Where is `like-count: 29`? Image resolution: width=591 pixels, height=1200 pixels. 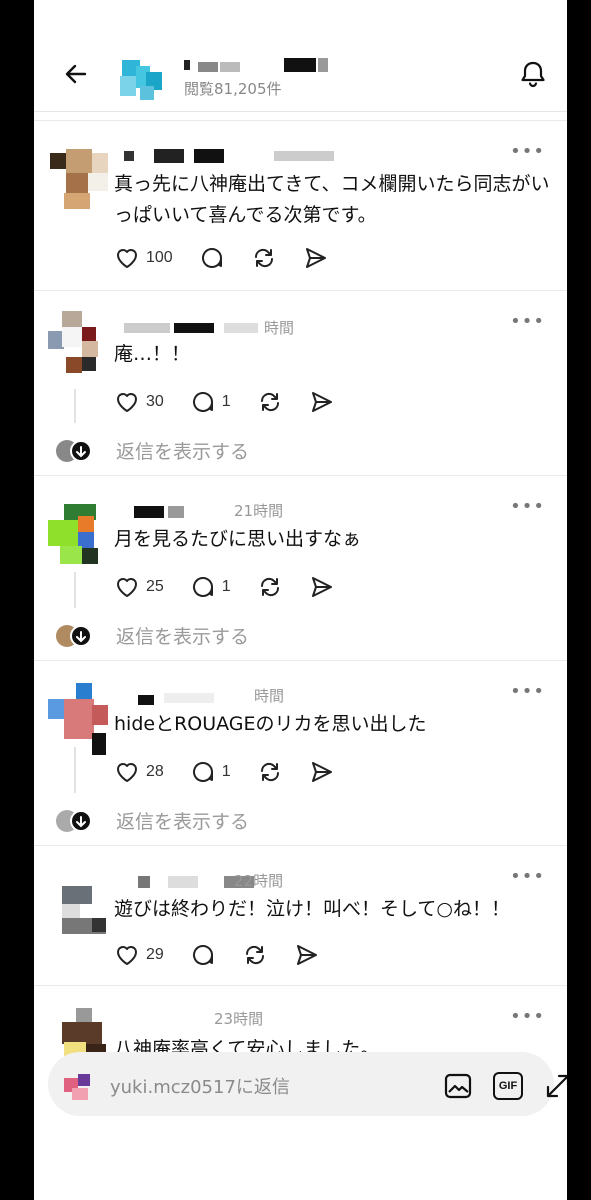
like-count: 29 is located at coordinates (155, 954).